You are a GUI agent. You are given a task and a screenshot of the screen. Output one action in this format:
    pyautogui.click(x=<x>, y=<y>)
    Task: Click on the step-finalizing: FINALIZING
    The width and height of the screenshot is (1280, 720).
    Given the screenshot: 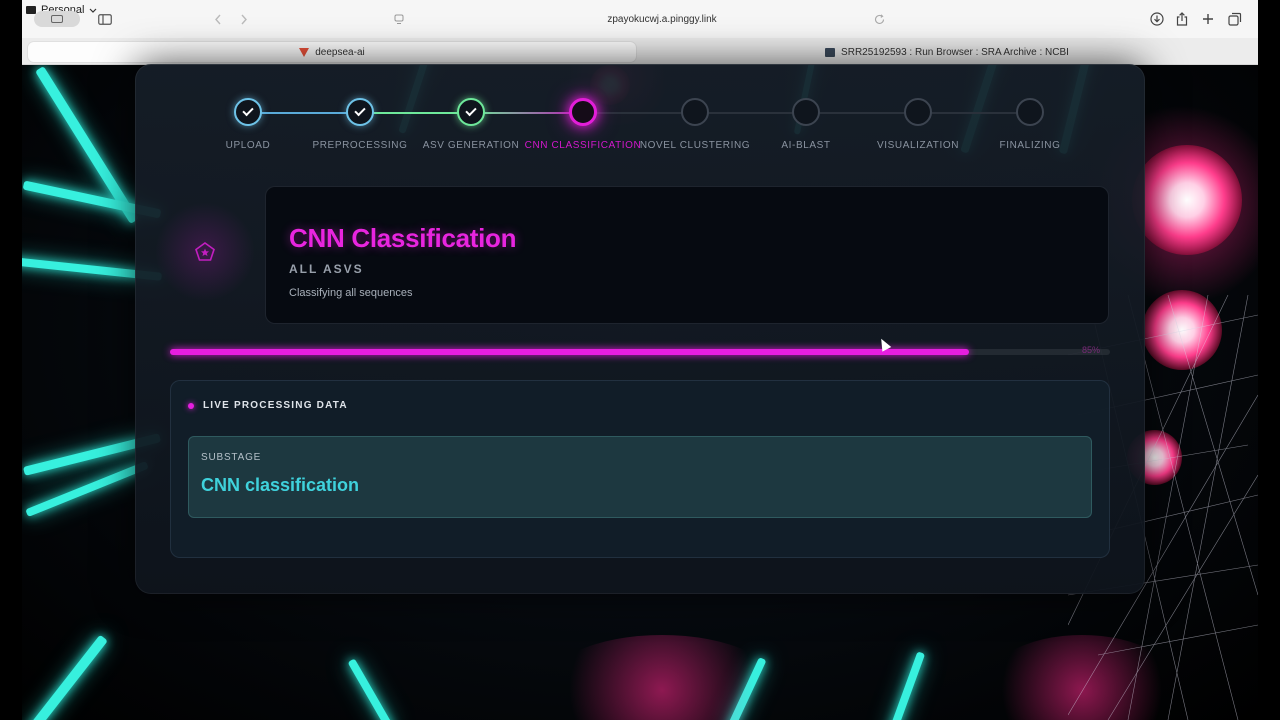 What is the action you would take?
    pyautogui.click(x=1030, y=124)
    